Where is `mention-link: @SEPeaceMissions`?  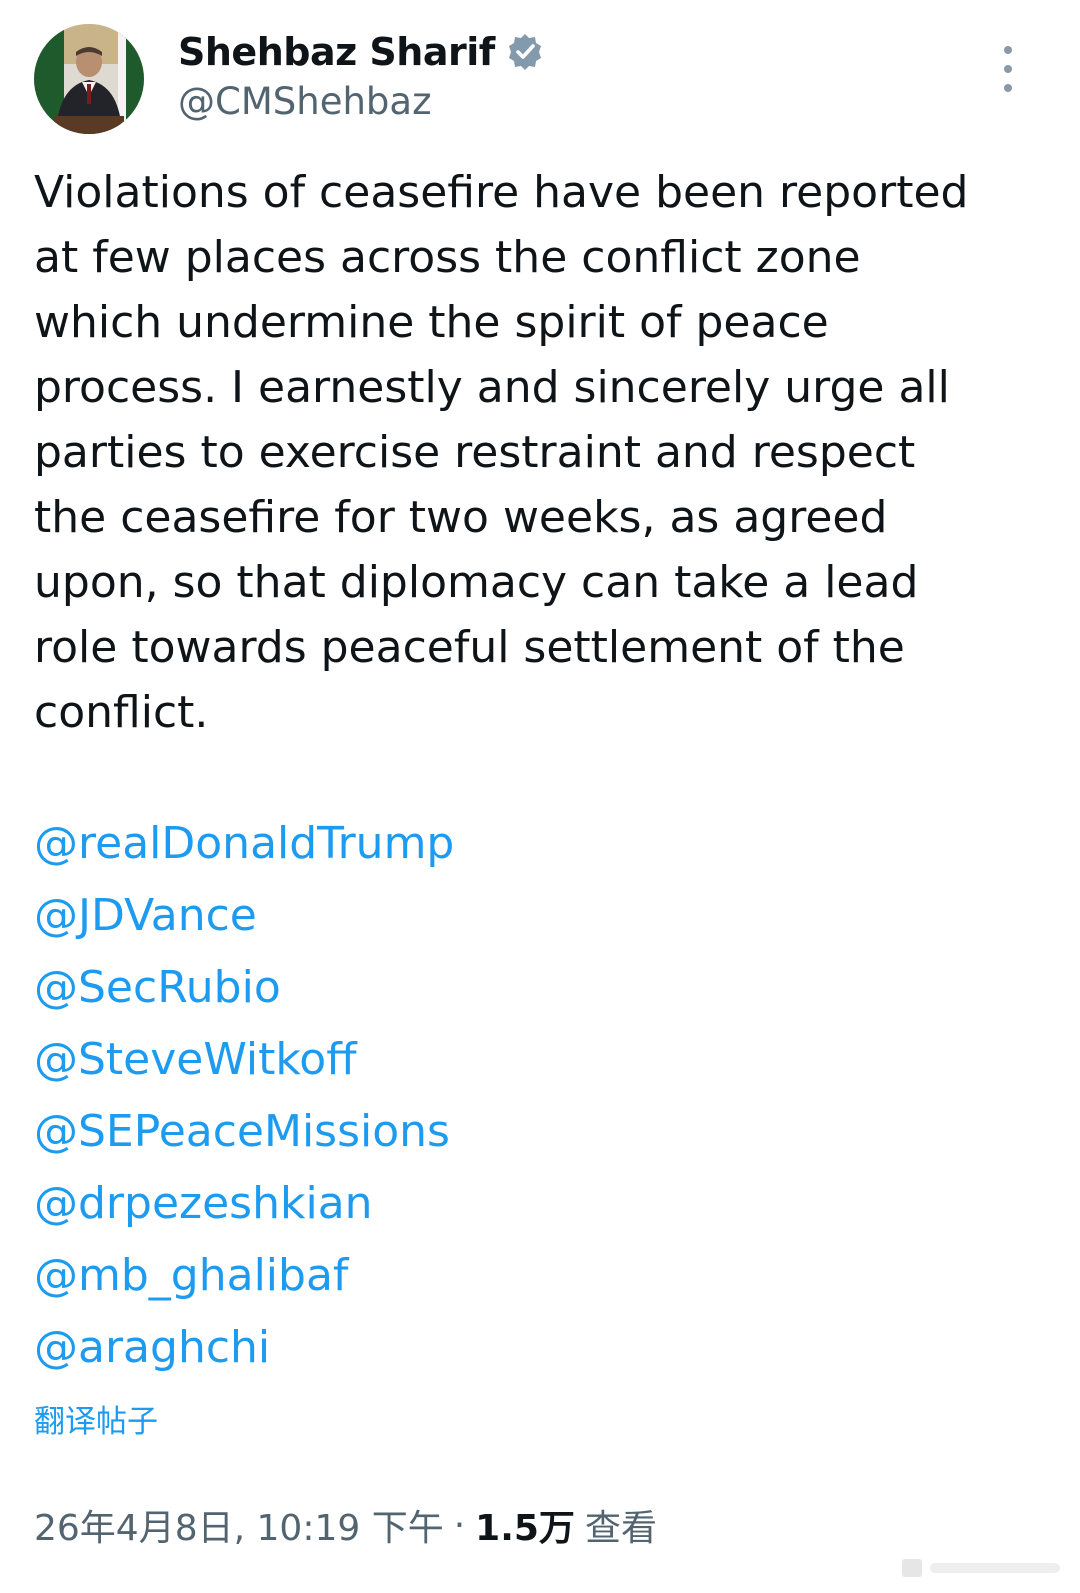 mention-link: @SEPeaceMissions is located at coordinates (484, 1132).